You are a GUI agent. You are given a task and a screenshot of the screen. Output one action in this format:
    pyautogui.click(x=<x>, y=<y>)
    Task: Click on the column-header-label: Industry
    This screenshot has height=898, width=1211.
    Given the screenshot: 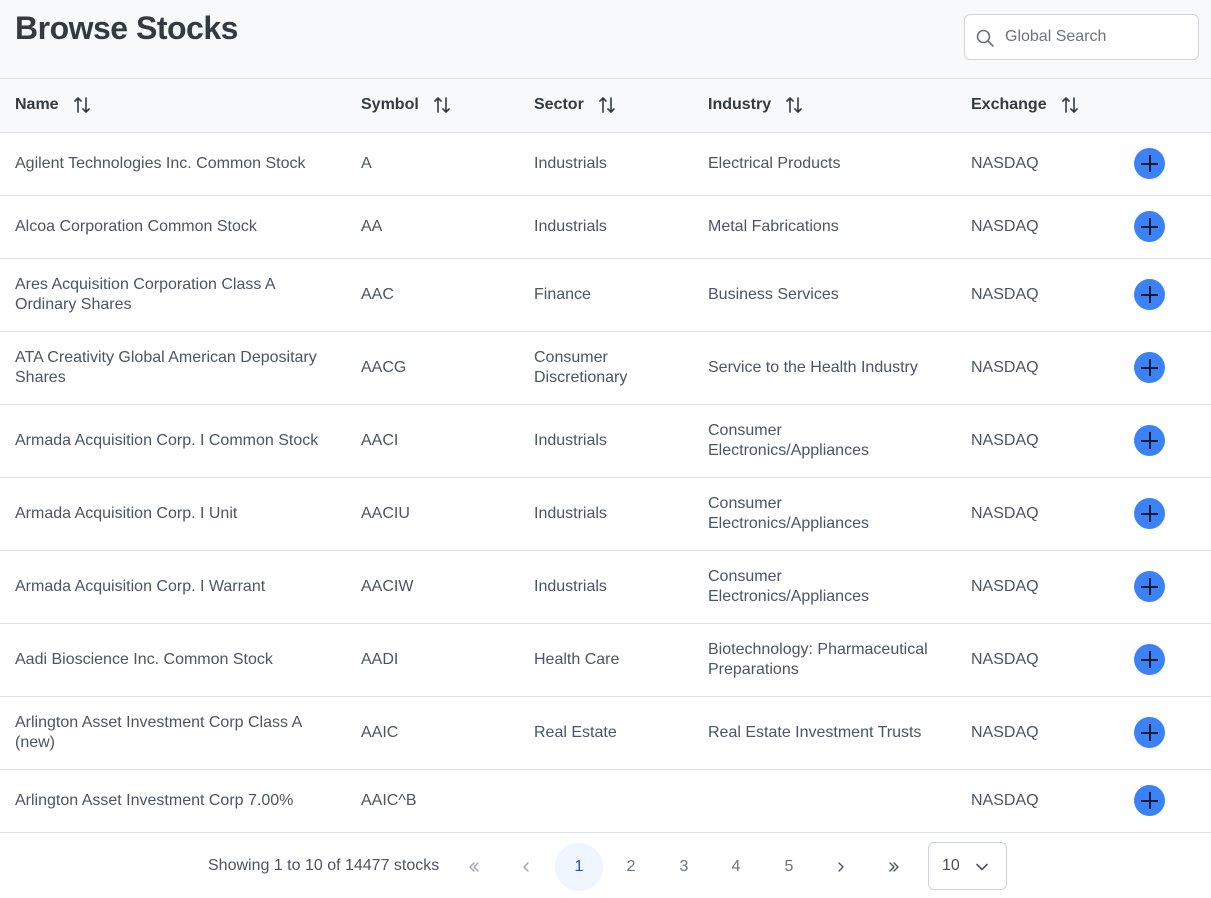 What is the action you would take?
    pyautogui.click(x=740, y=105)
    